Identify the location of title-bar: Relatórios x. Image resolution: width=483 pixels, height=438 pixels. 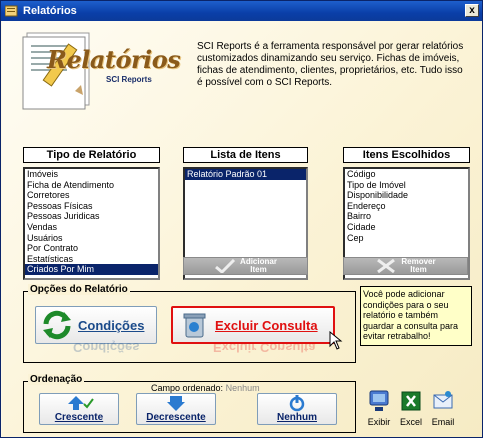
(241, 11).